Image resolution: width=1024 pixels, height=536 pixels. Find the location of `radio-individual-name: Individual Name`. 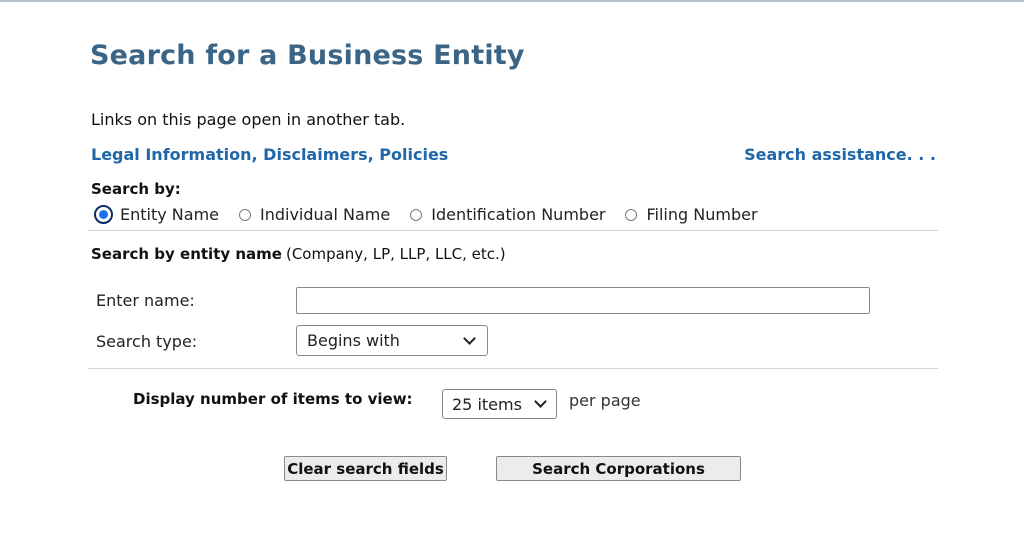

radio-individual-name: Individual Name is located at coordinates (314, 214).